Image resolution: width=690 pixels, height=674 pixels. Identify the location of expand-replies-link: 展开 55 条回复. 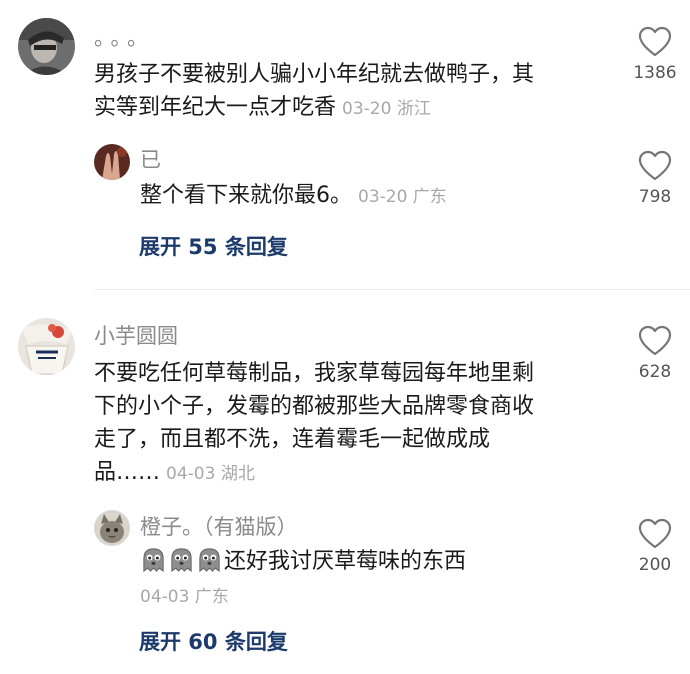
(213, 246).